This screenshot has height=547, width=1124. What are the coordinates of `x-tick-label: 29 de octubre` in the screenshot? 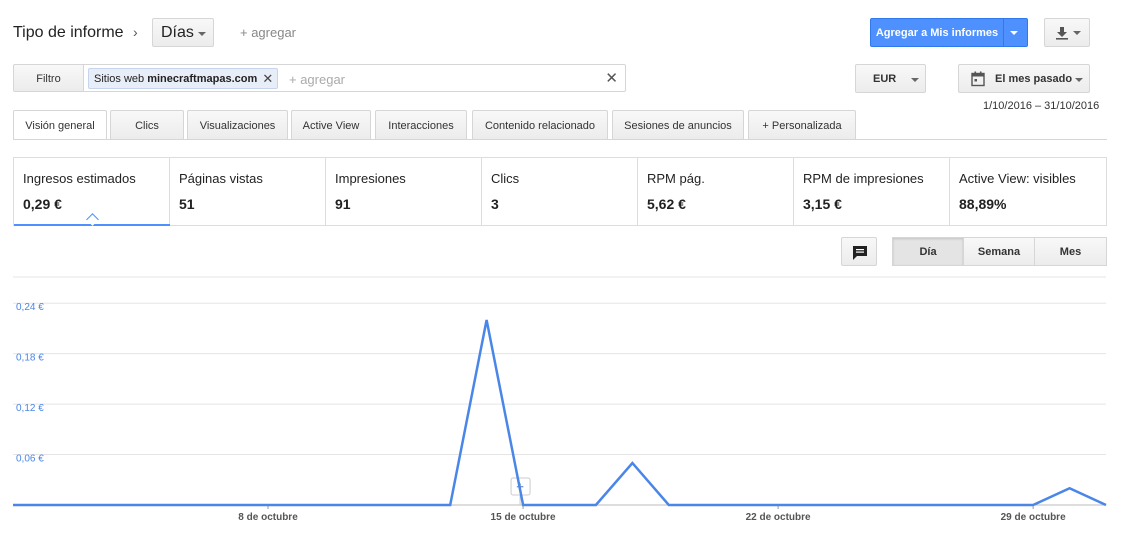 It's located at (1033, 517).